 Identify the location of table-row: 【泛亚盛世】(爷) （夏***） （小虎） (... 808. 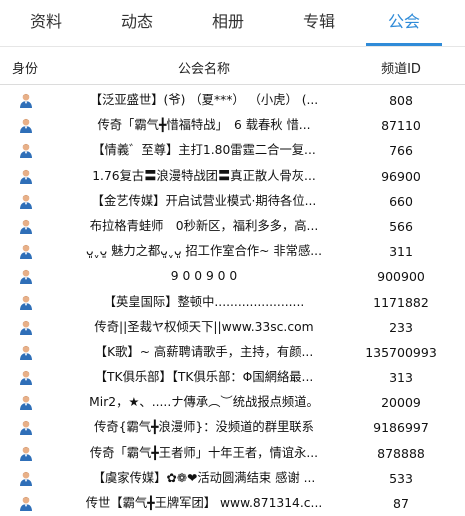
(232, 100).